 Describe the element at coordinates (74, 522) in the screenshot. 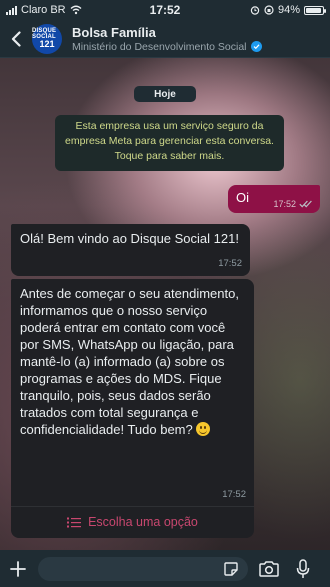

I see `list-icon` at that location.